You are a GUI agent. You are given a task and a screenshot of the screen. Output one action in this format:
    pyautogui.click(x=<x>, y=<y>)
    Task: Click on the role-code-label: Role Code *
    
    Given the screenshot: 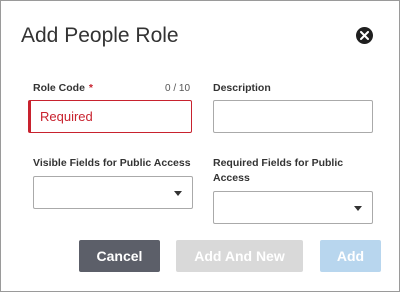 What is the action you would take?
    pyautogui.click(x=63, y=88)
    